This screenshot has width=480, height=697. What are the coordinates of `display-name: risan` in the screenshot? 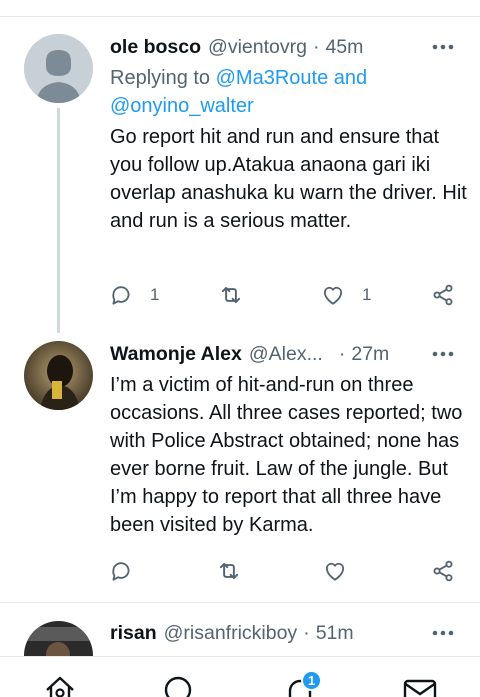 It's located at (133, 633).